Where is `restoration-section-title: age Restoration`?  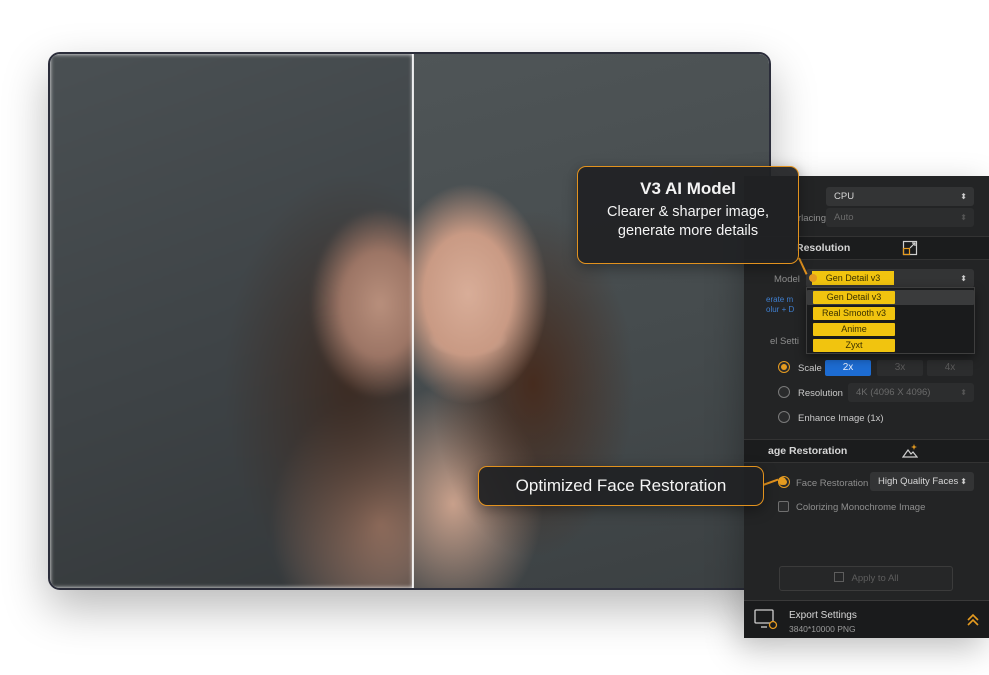
restoration-section-title: age Restoration is located at coordinates (808, 451).